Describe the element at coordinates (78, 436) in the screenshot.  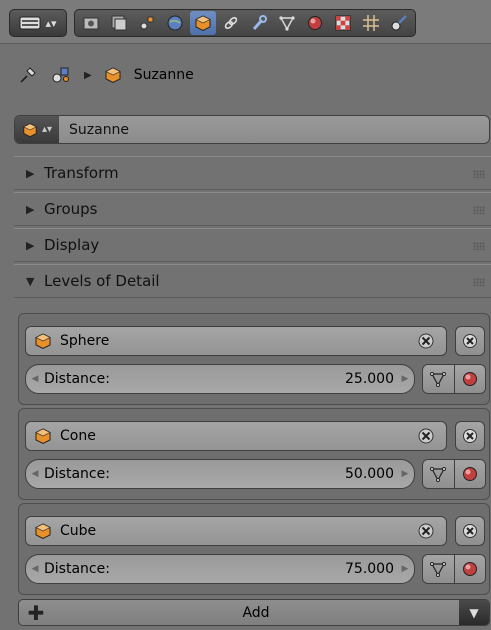
I see `lod-object-name: Cone` at that location.